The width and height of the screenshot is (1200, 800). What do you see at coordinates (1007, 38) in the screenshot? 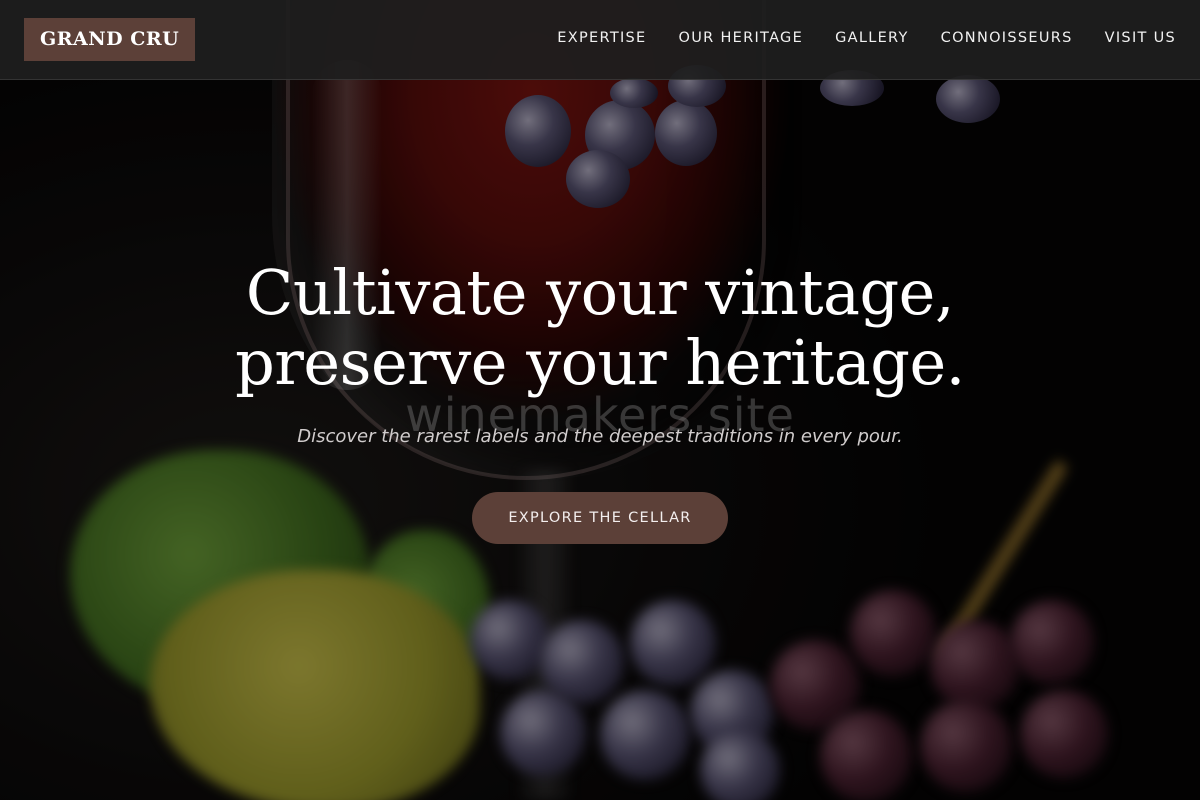
I see `nav-link-connoisseurs: CONNOISSEURS` at bounding box center [1007, 38].